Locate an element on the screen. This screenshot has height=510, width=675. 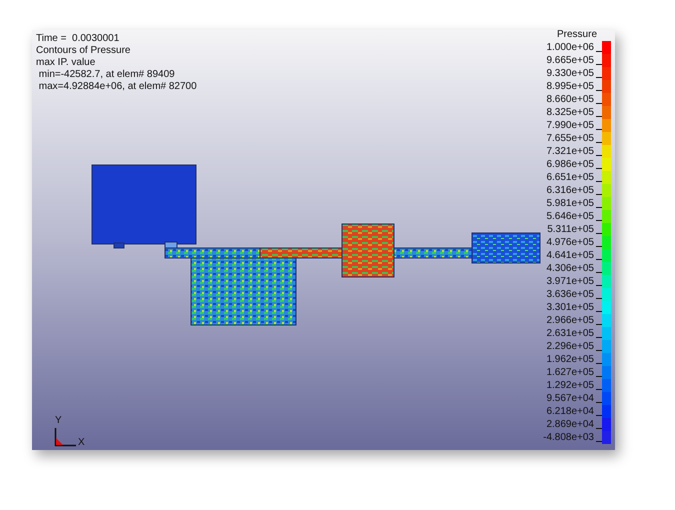
legend-label: 2.966e+05 is located at coordinates (569, 320).